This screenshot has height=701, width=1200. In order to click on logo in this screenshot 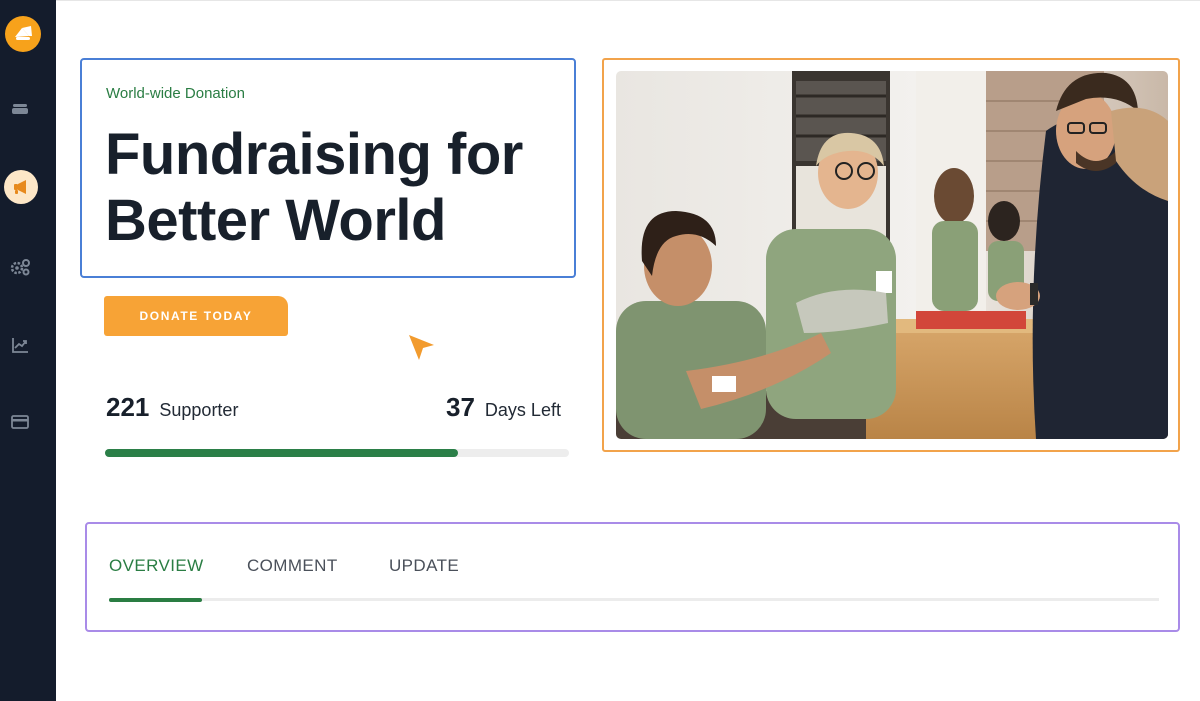, I will do `click(23, 34)`.